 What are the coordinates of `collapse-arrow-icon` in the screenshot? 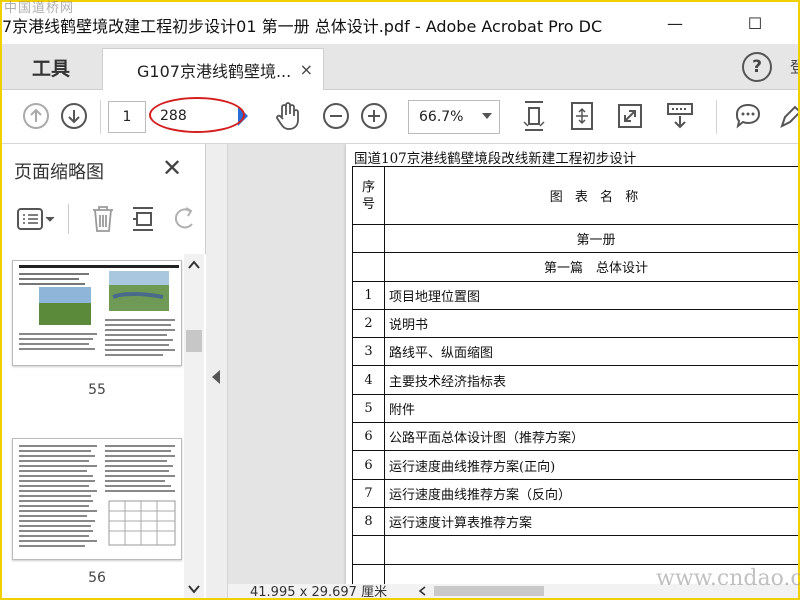 It's located at (216, 377).